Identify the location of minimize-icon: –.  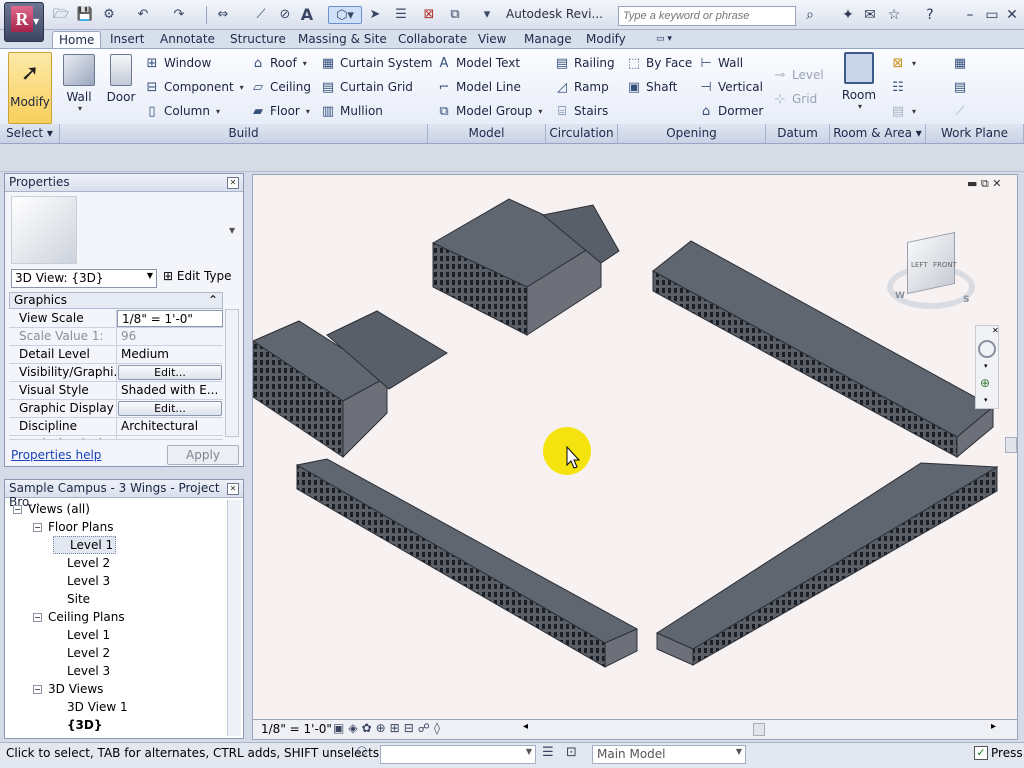
(970, 15).